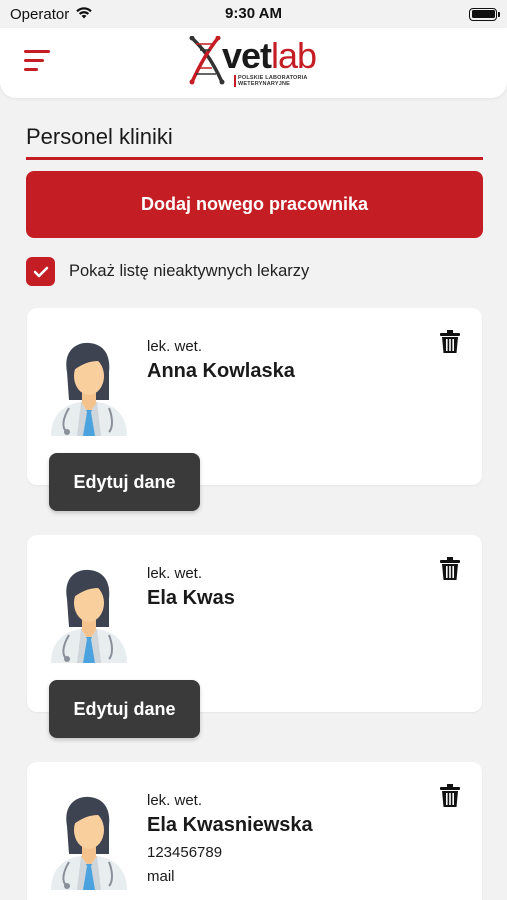 The height and width of the screenshot is (900, 507). I want to click on show-inactive-label: Pokaż listę nieaktywnych lekarzy, so click(189, 271).